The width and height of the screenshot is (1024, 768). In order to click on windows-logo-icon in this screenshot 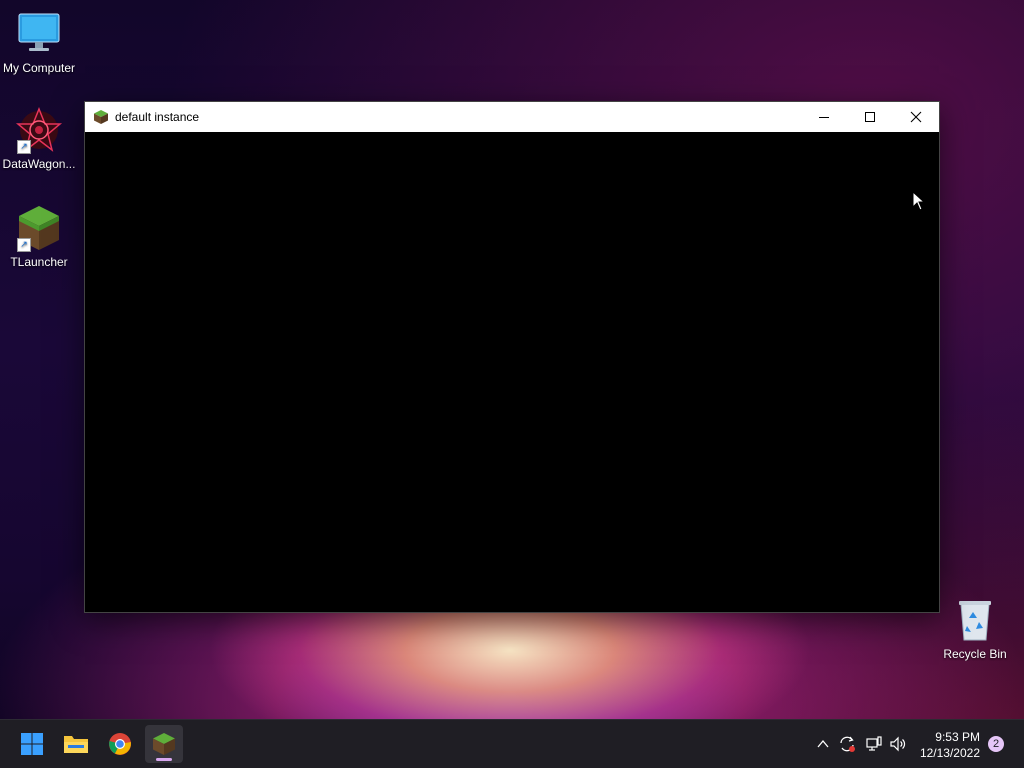, I will do `click(32, 744)`.